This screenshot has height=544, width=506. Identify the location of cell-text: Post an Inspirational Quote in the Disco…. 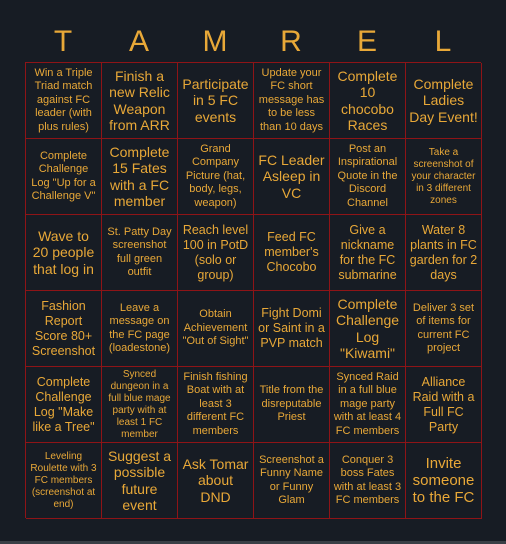
(367, 175).